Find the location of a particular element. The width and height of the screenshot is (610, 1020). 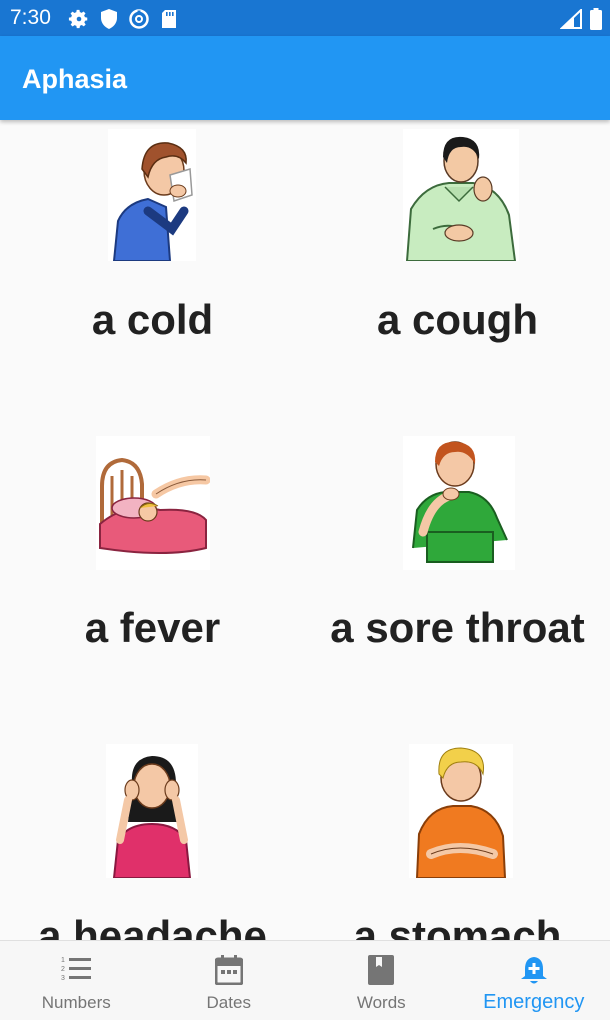

fever-illustration is located at coordinates (153, 503).